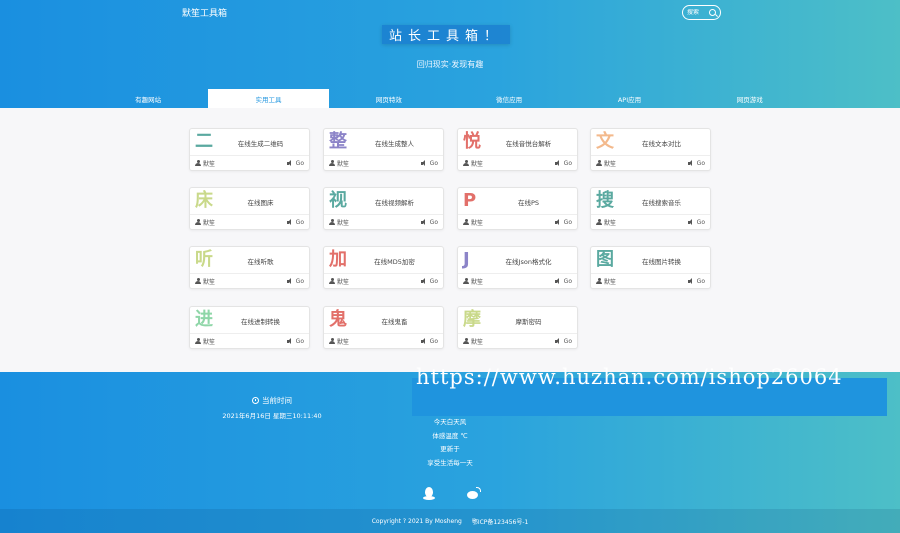  I want to click on tool-card: 鬼在线鬼畜 默笙 Go, so click(383, 327).